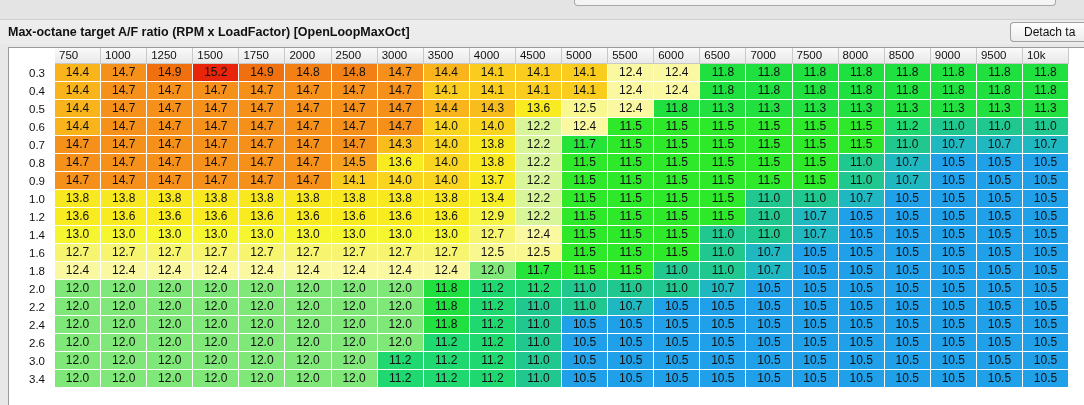 The image size is (1084, 405). What do you see at coordinates (354, 181) in the screenshot?
I see `table-cell: 14.1` at bounding box center [354, 181].